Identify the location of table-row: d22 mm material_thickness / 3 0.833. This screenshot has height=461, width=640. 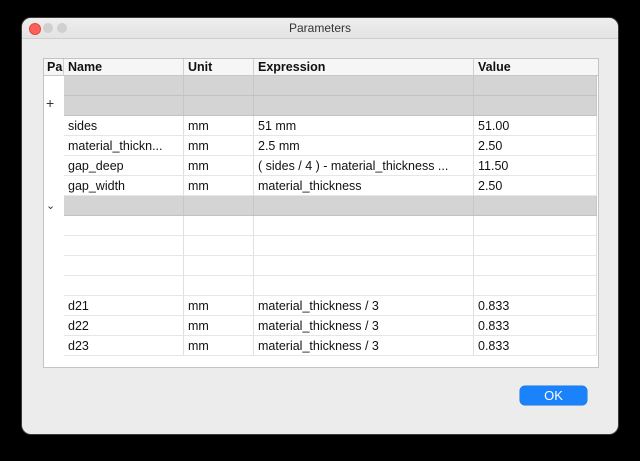
(330, 326).